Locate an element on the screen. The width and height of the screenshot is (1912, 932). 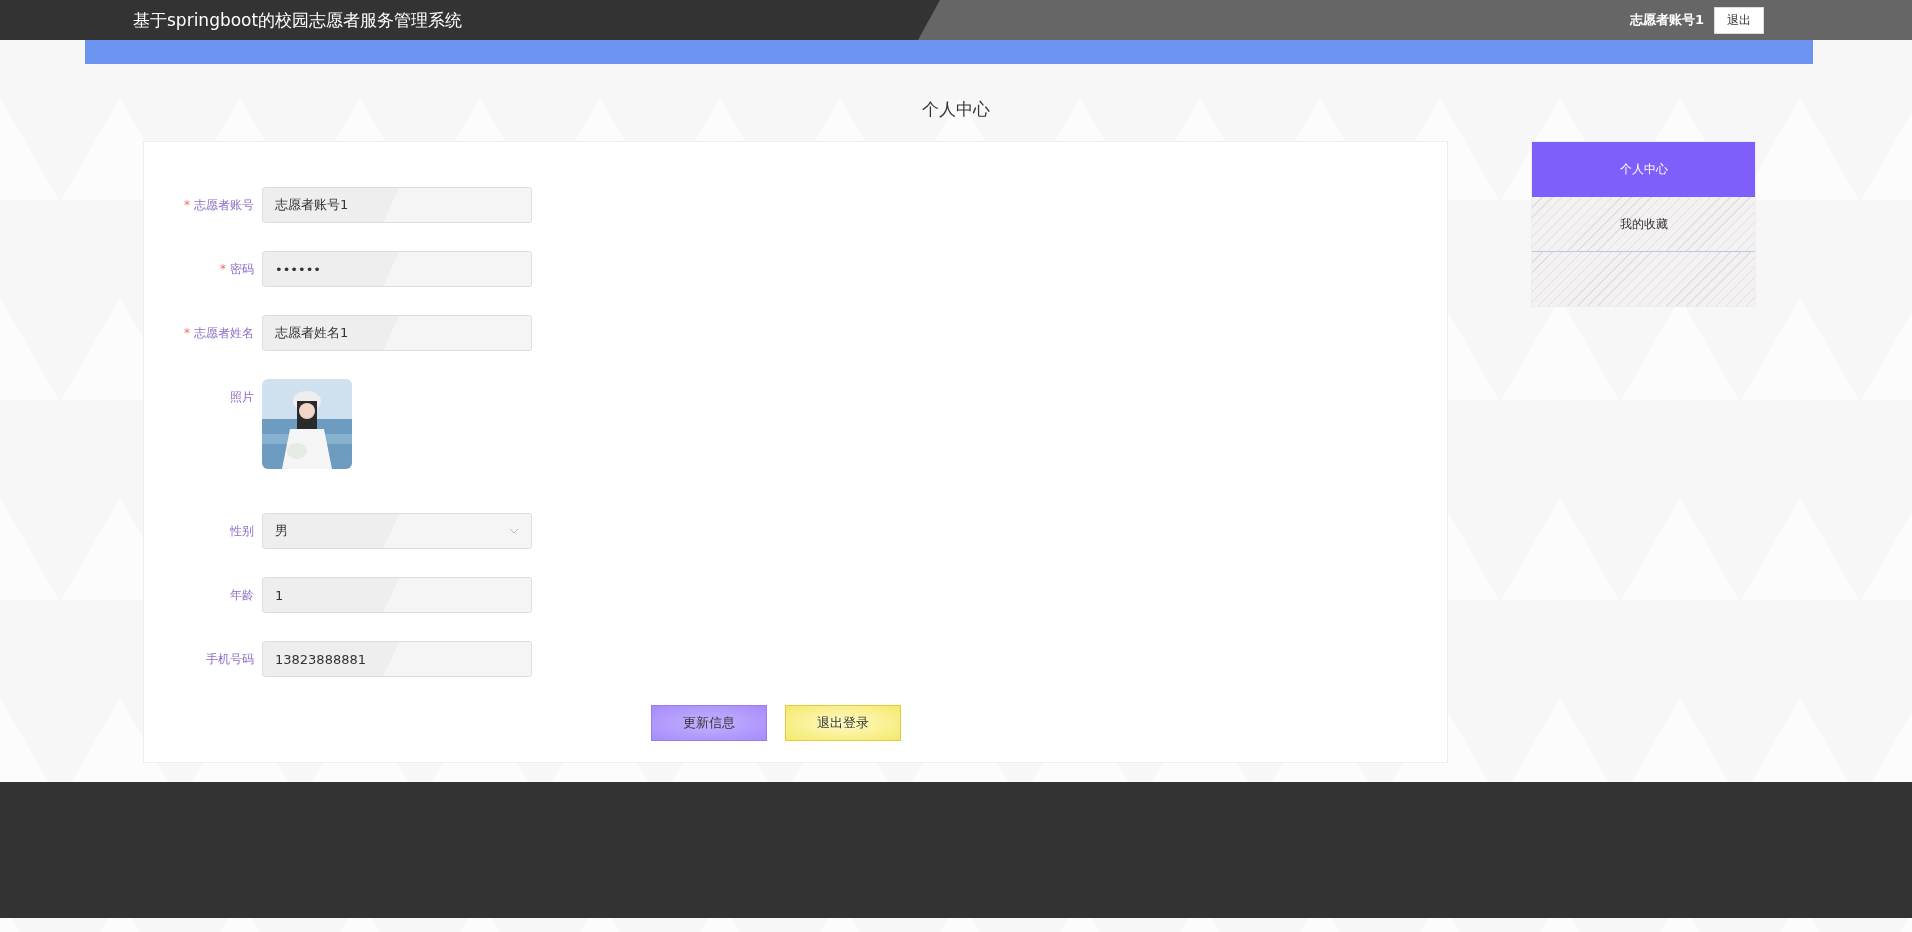
page-title: 个人中心 is located at coordinates (956, 109).